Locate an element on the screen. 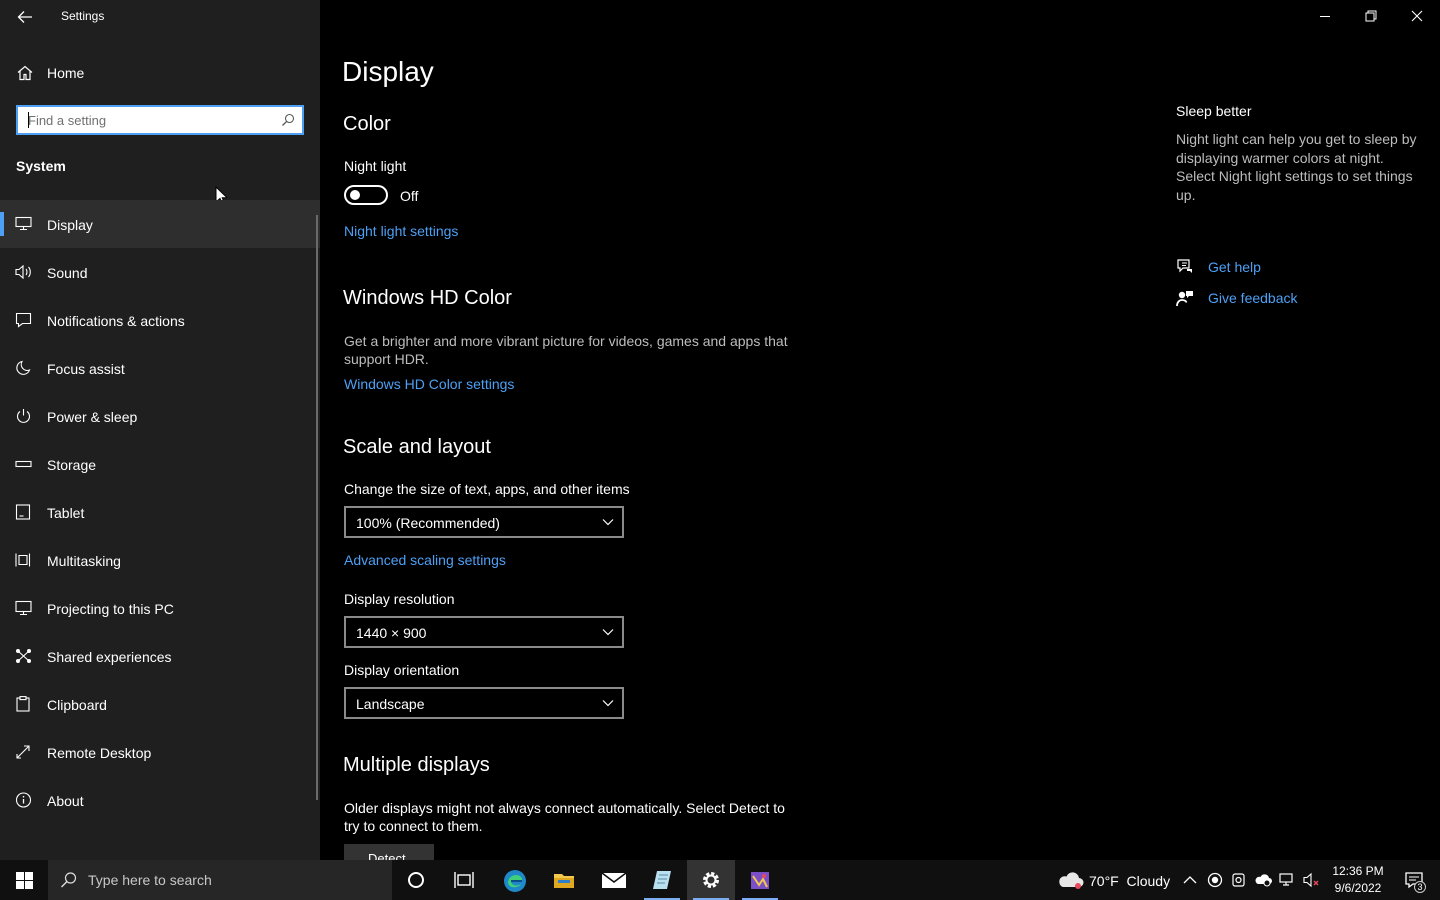 The height and width of the screenshot is (900, 1440). display-icon is located at coordinates (24, 224).